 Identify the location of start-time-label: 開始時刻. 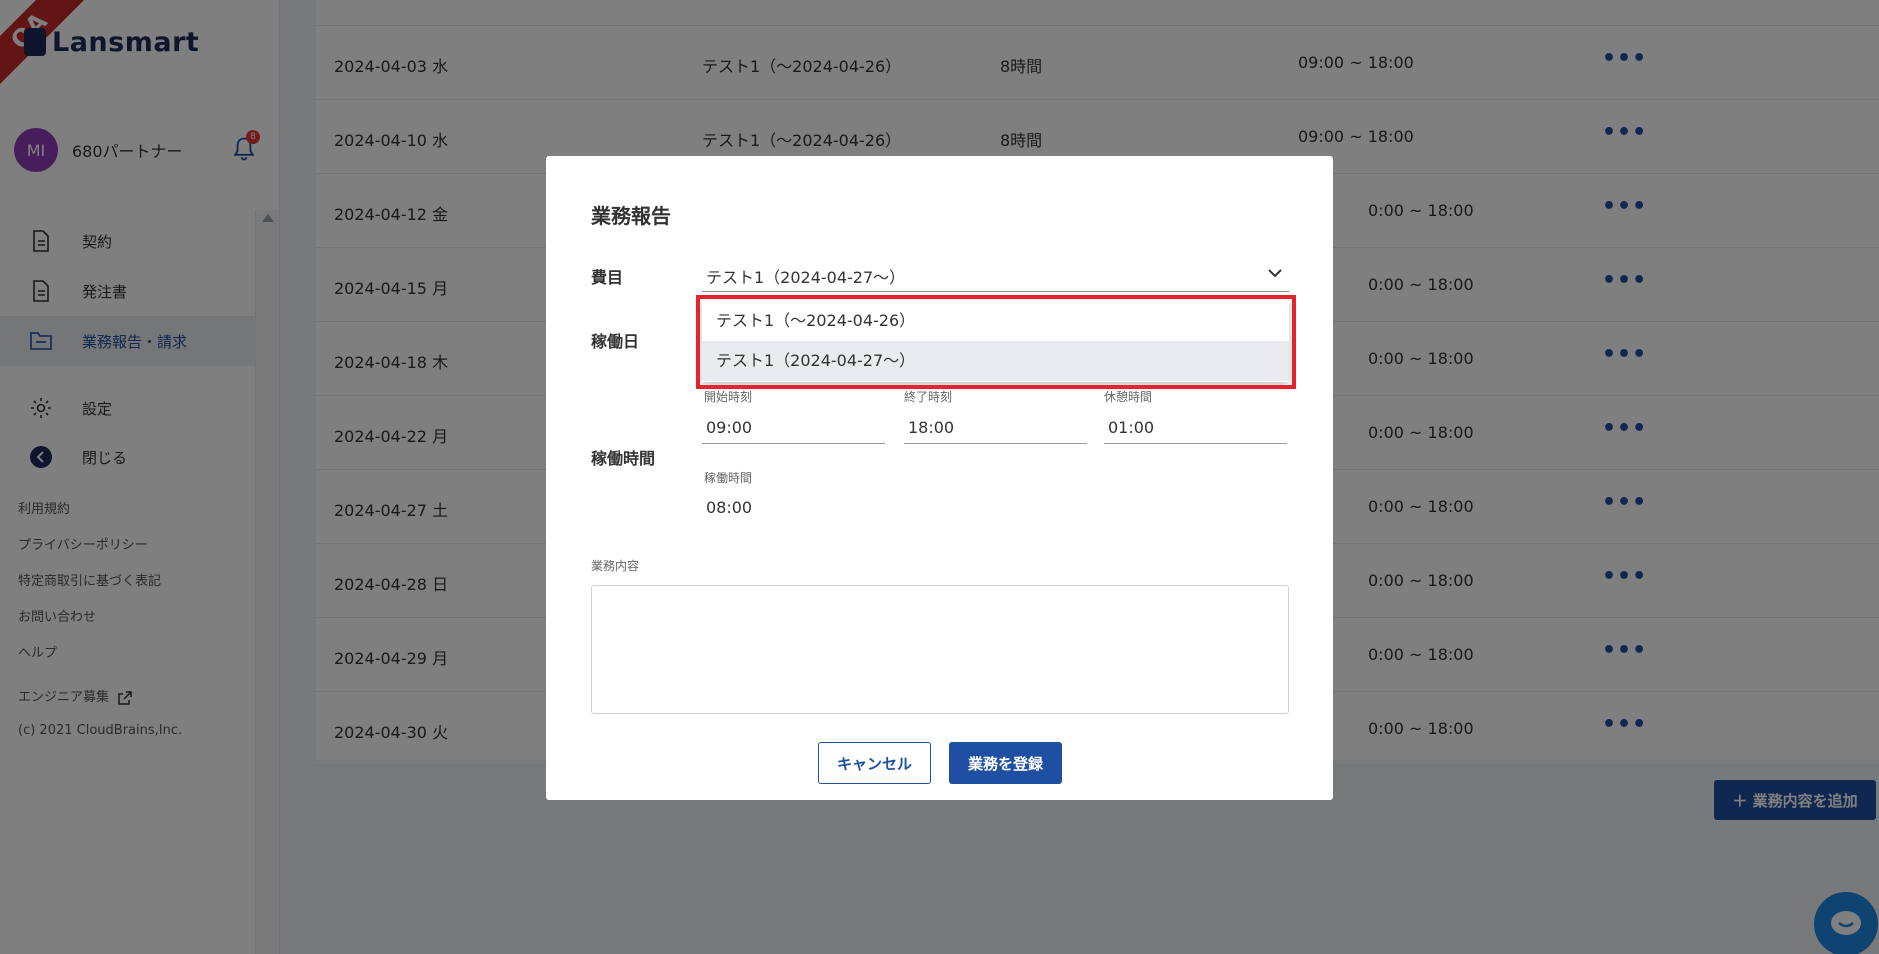
(728, 397).